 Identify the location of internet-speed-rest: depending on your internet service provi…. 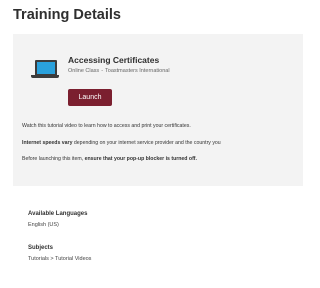
(146, 143).